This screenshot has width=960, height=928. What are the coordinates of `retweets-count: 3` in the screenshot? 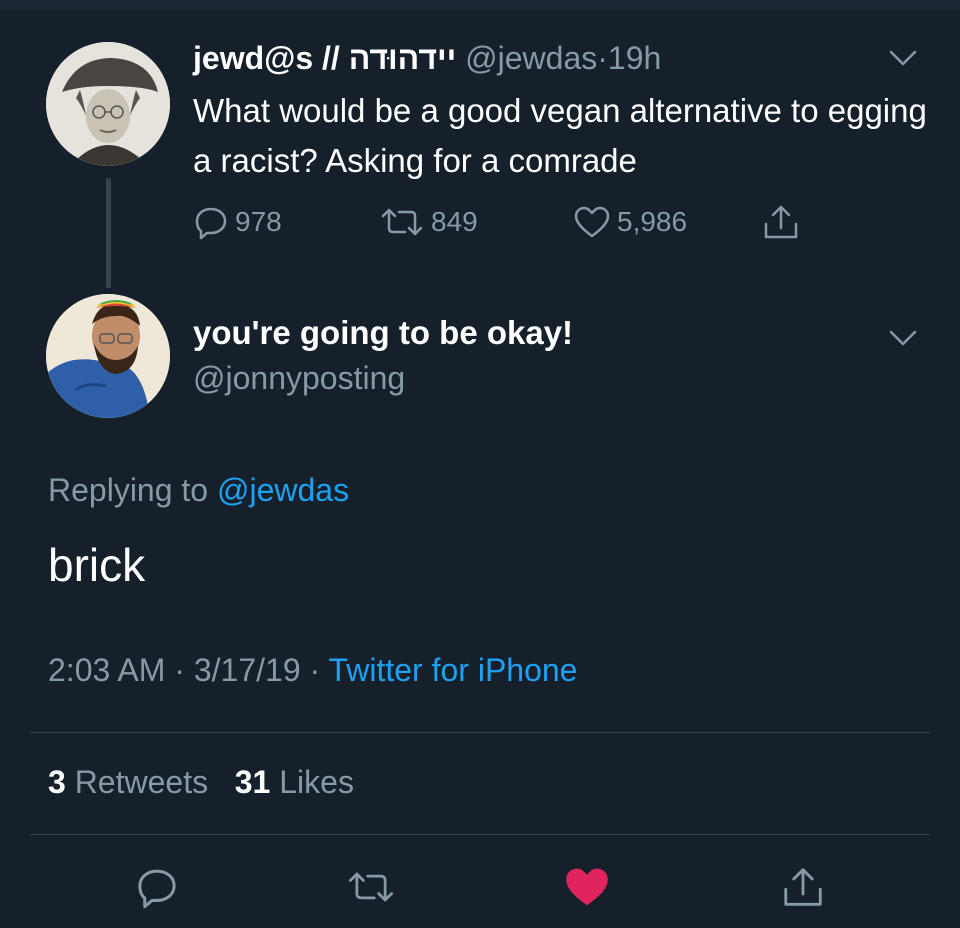 It's located at (57, 782).